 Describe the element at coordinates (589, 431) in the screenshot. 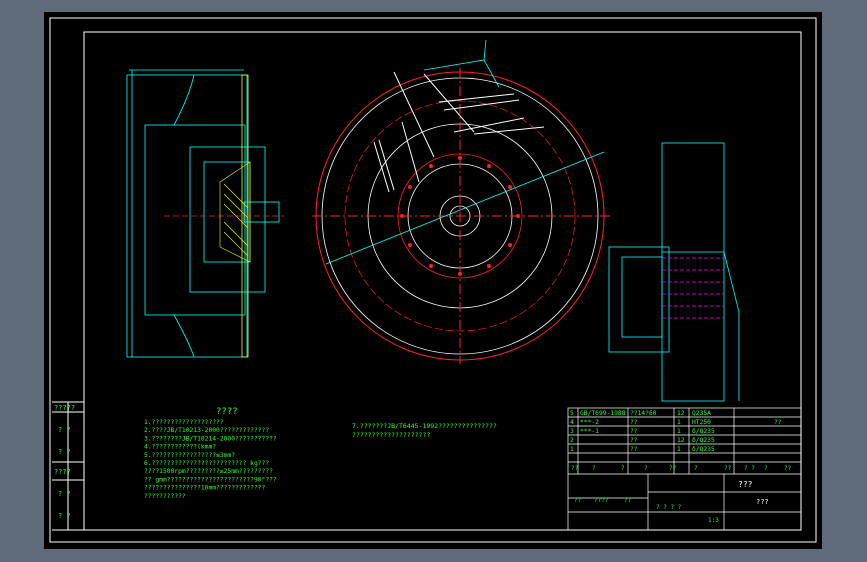

I see `bom-cell-code: ***-1` at that location.